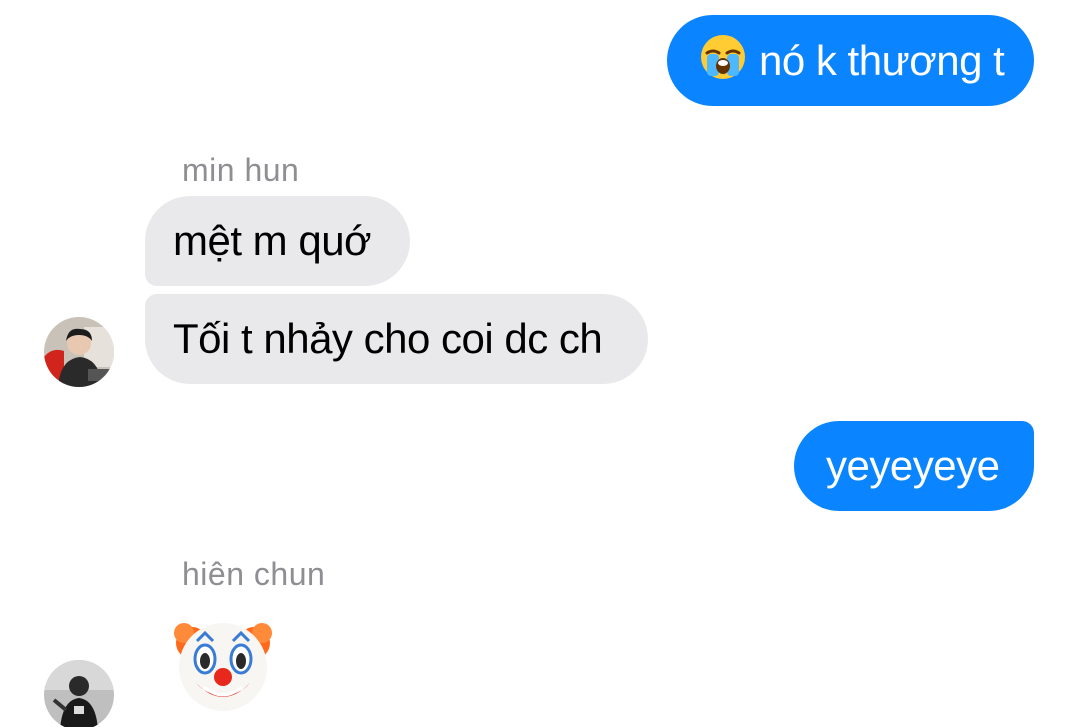  I want to click on message-text: yeyeyeye, so click(913, 465).